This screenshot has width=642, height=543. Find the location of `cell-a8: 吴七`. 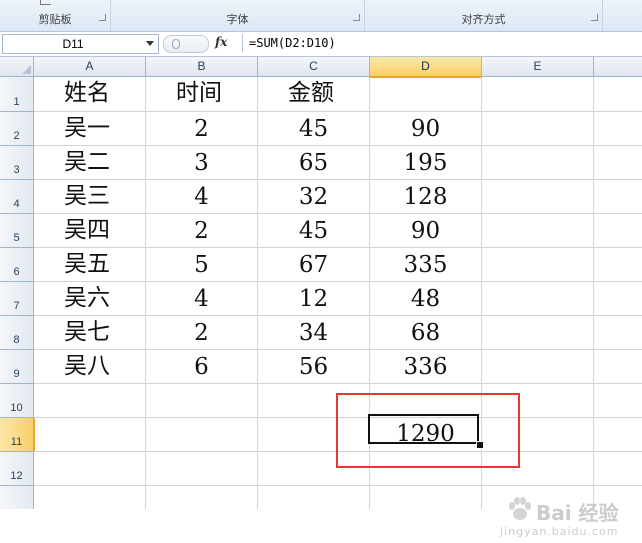

cell-a8: 吴七 is located at coordinates (87, 332).